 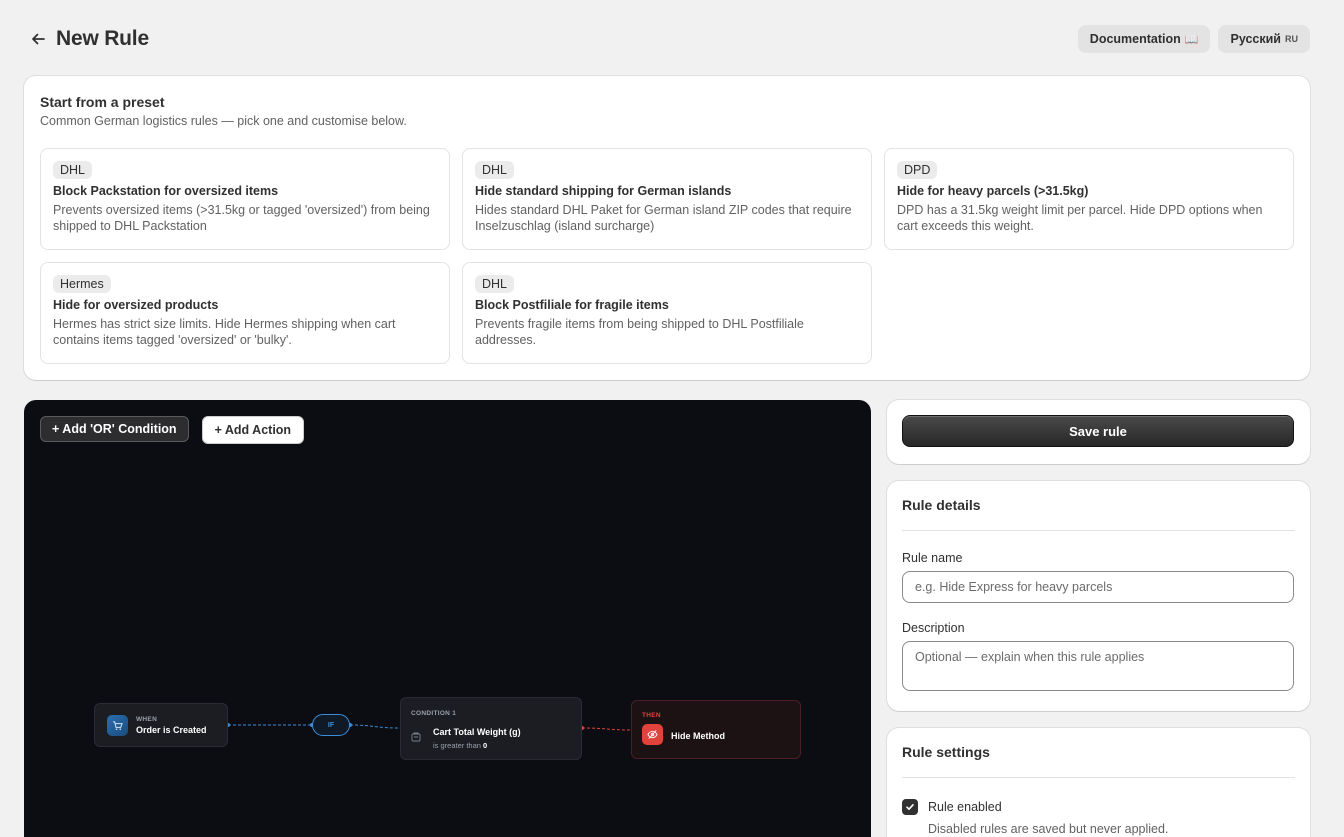 I want to click on arrow-left-icon, so click(x=38, y=39).